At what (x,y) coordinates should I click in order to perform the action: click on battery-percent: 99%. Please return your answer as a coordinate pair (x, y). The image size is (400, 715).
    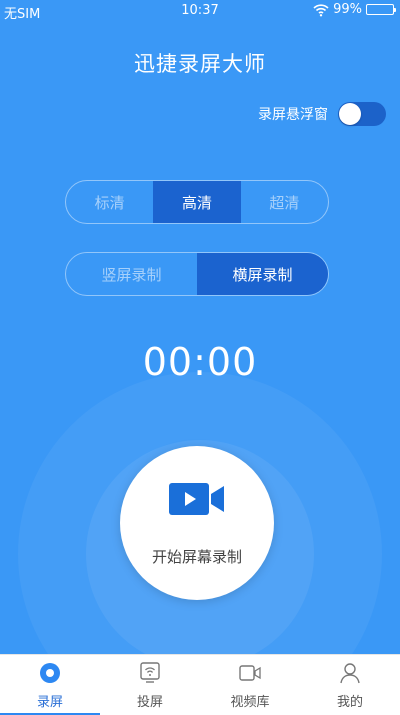
    Looking at the image, I should click on (347, 9).